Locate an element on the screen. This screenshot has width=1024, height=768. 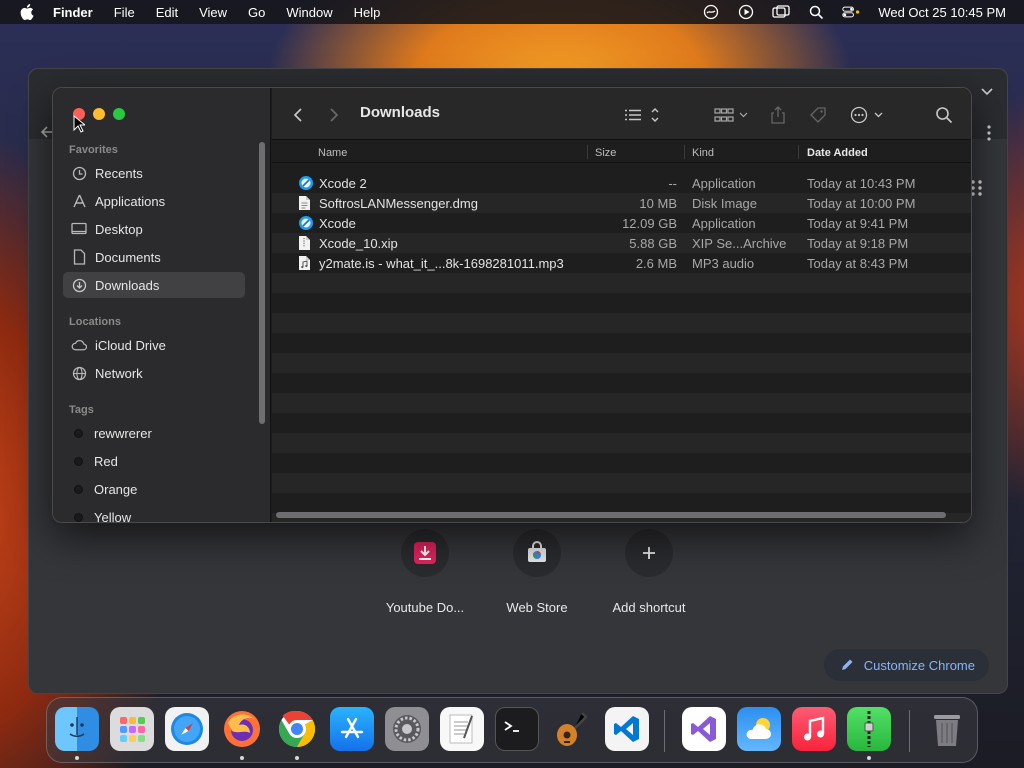
chevron-left-icon is located at coordinates (297, 115).